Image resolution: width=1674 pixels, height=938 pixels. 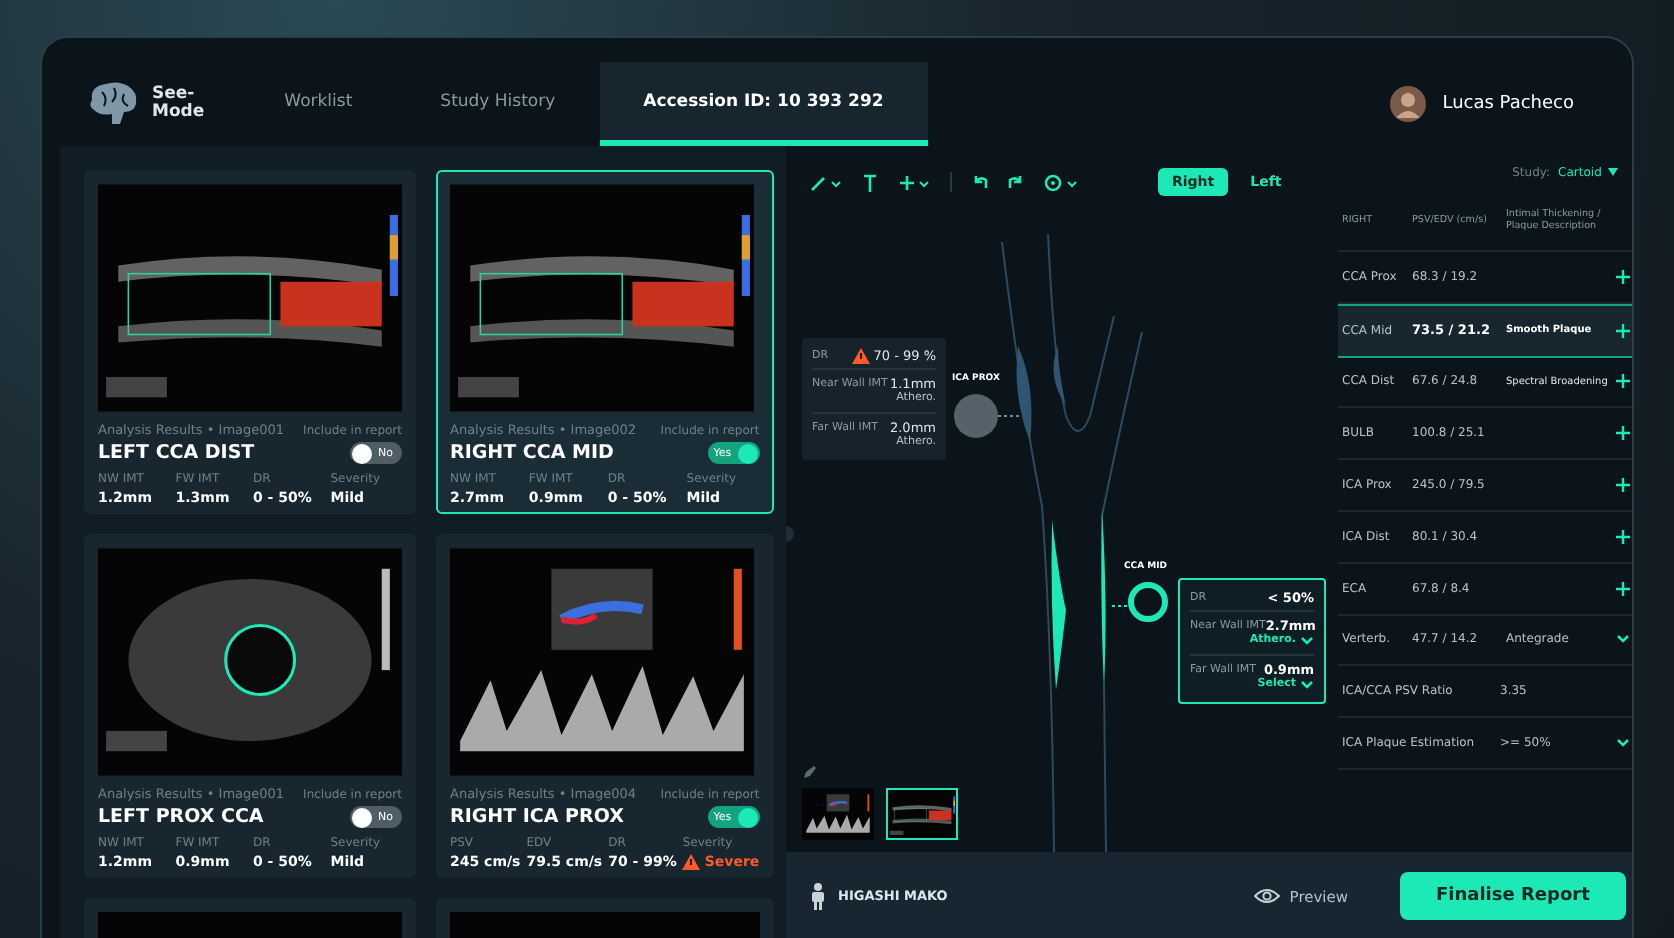 I want to click on card-title: RIGHT CCA MID, so click(x=532, y=453).